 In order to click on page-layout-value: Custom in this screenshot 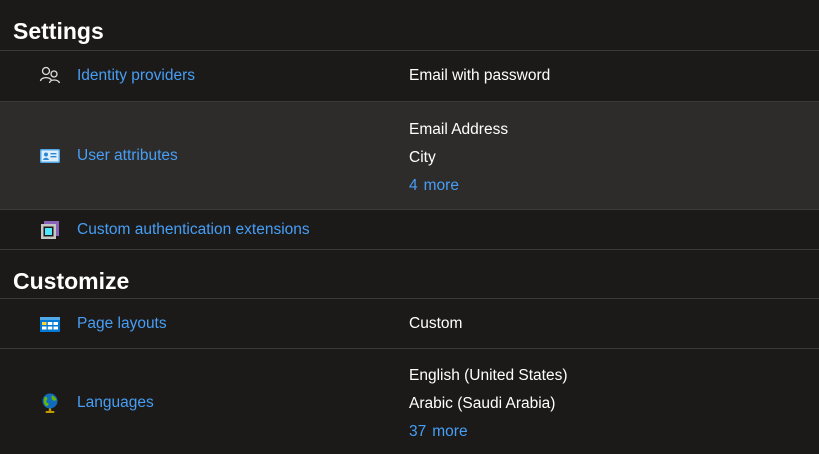, I will do `click(436, 323)`.